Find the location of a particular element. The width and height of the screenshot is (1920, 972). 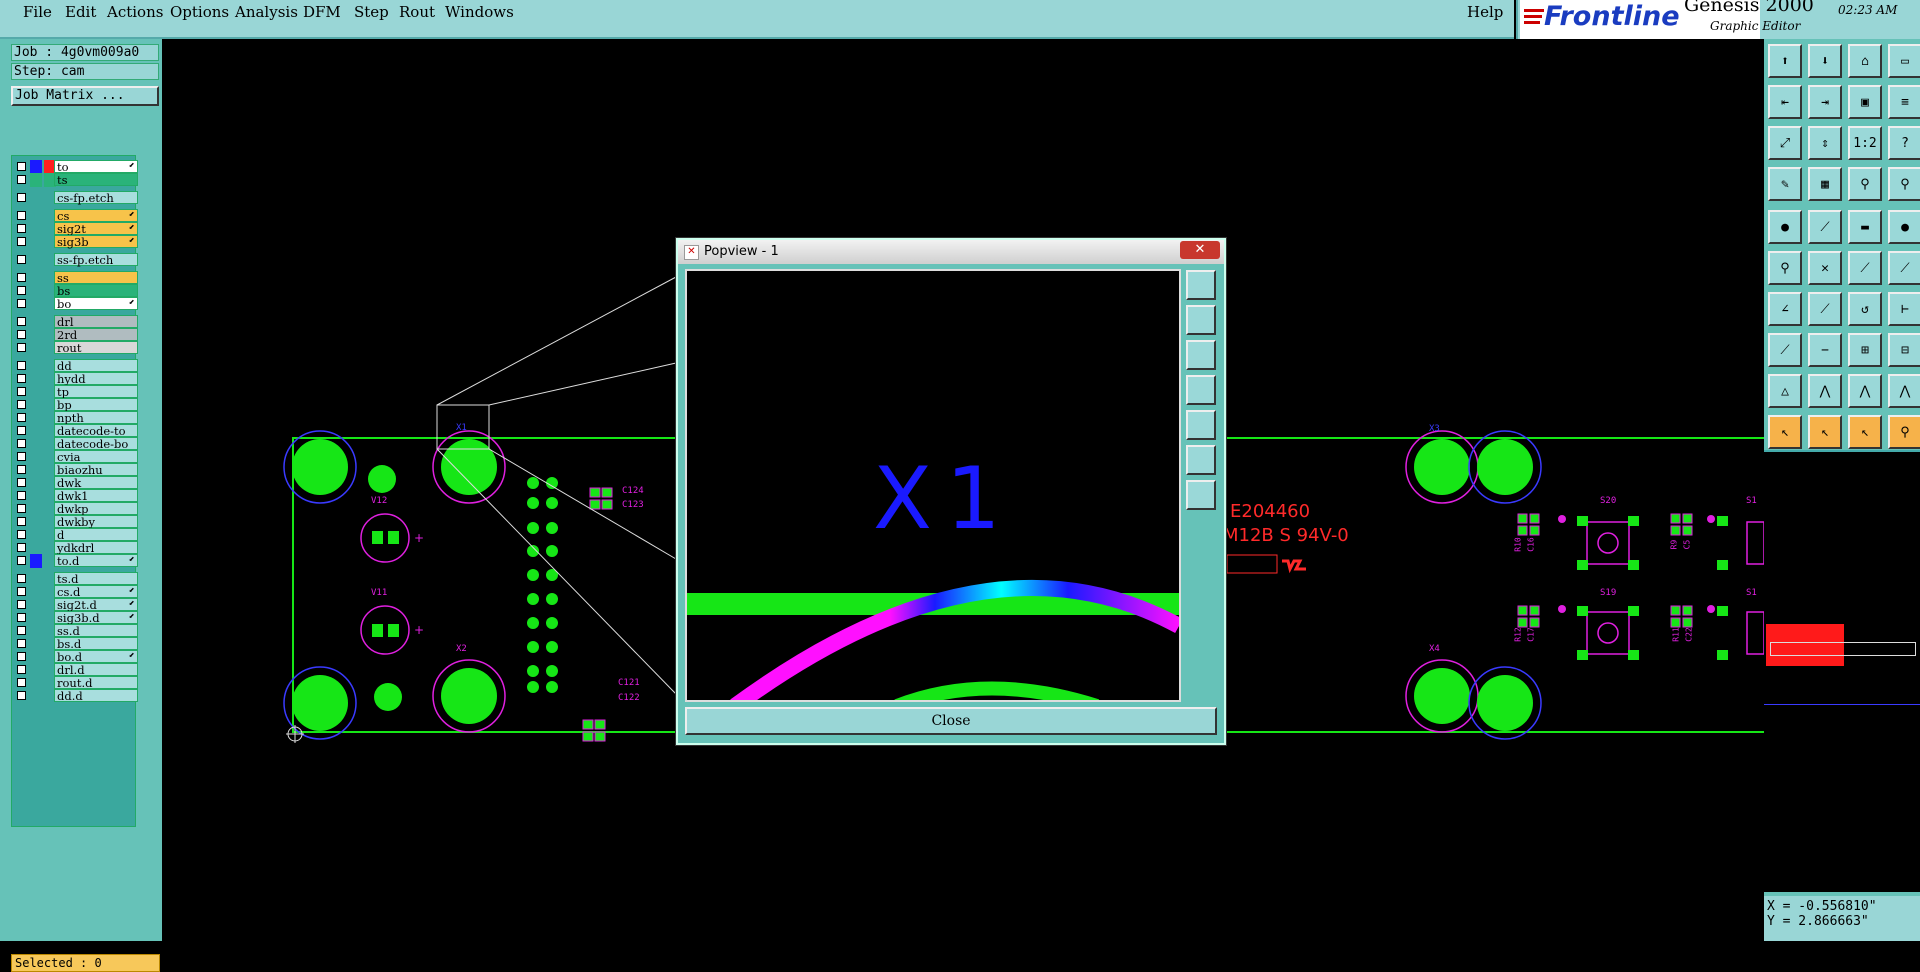

tool-button-23: ⟋ is located at coordinates (1865, 268).